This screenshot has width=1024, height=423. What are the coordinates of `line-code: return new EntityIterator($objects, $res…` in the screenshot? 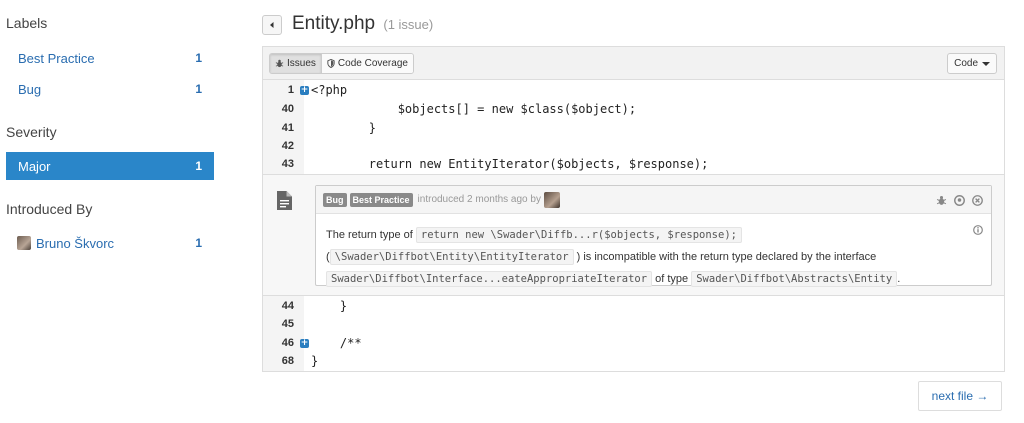 It's located at (510, 164).